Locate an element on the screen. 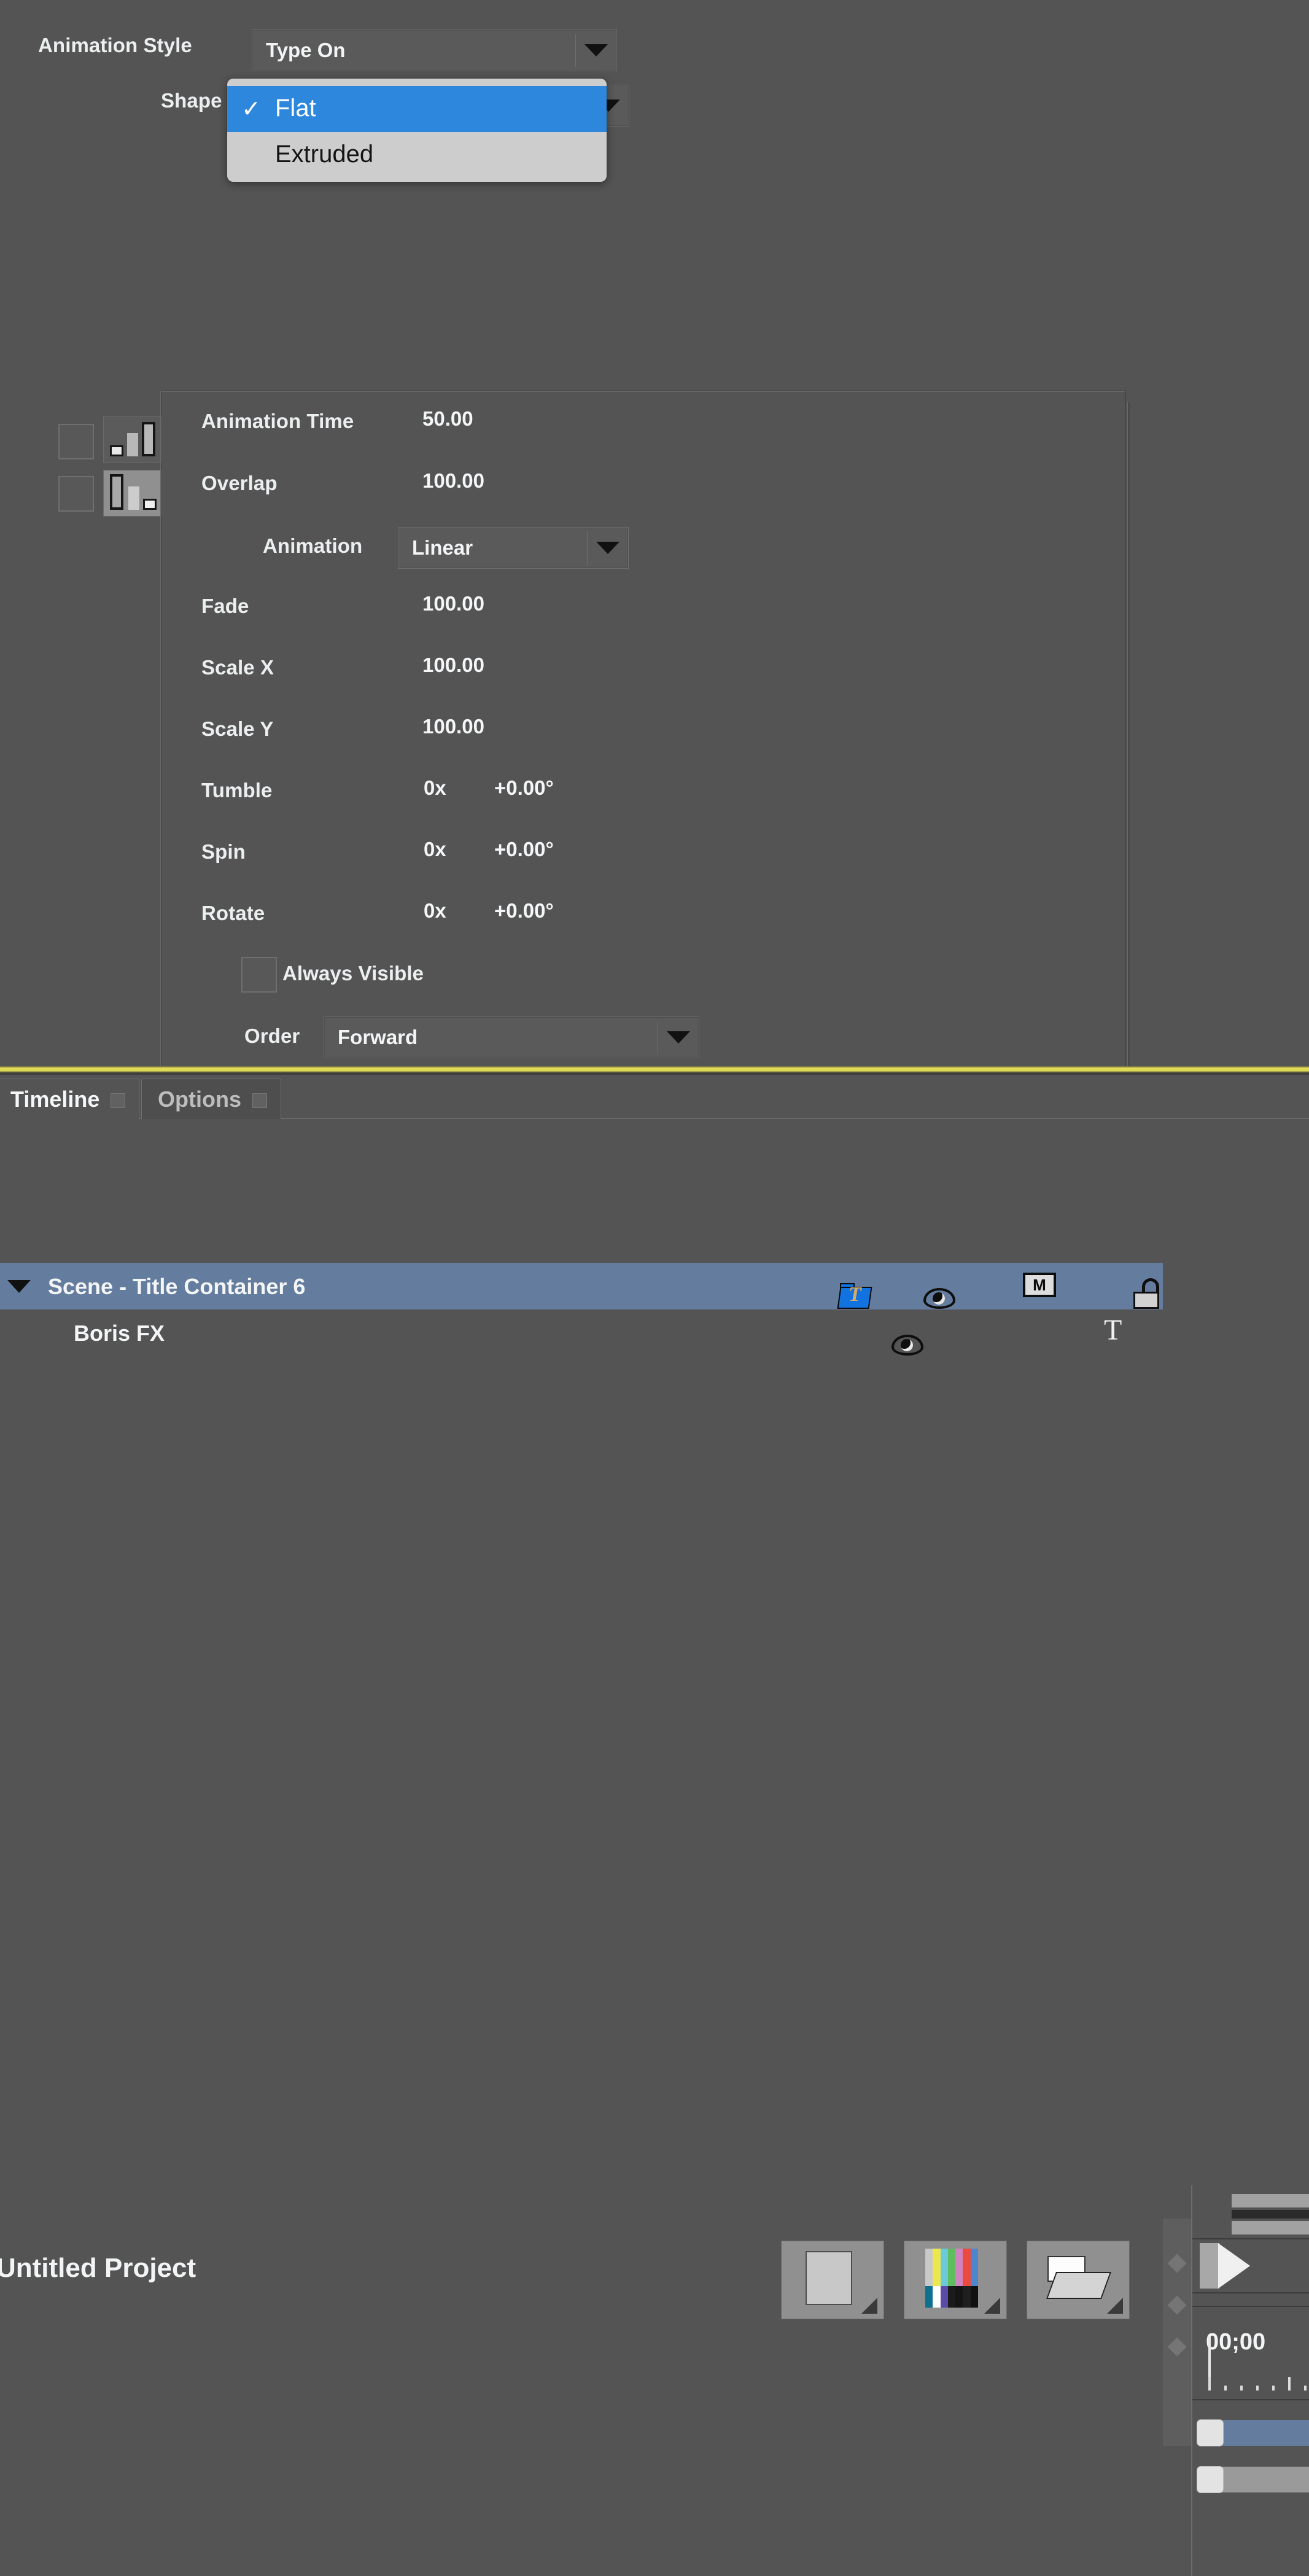  spin-label: Spin is located at coordinates (224, 851).